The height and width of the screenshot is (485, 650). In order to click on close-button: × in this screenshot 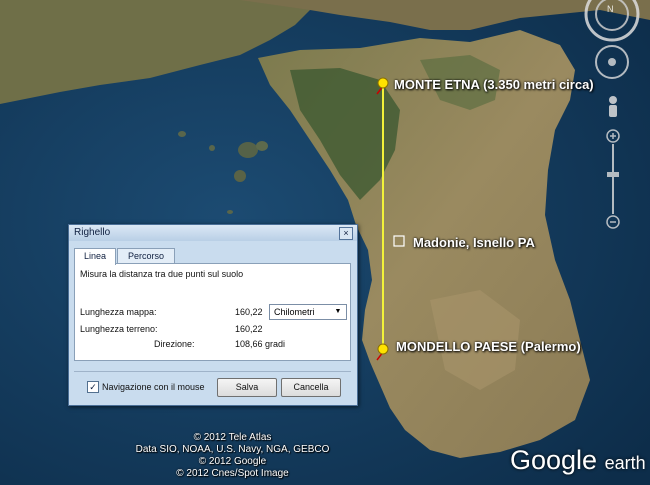, I will do `click(346, 233)`.